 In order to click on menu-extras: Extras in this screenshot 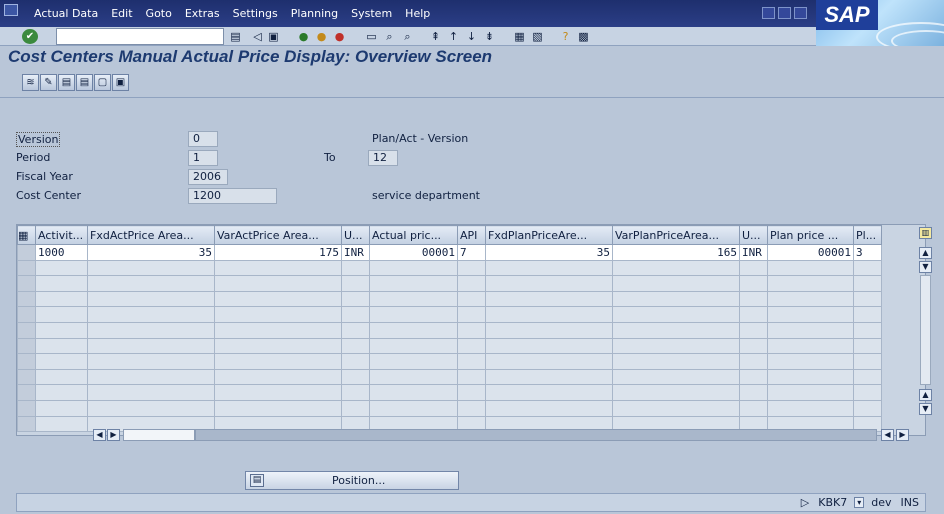, I will do `click(202, 13)`.